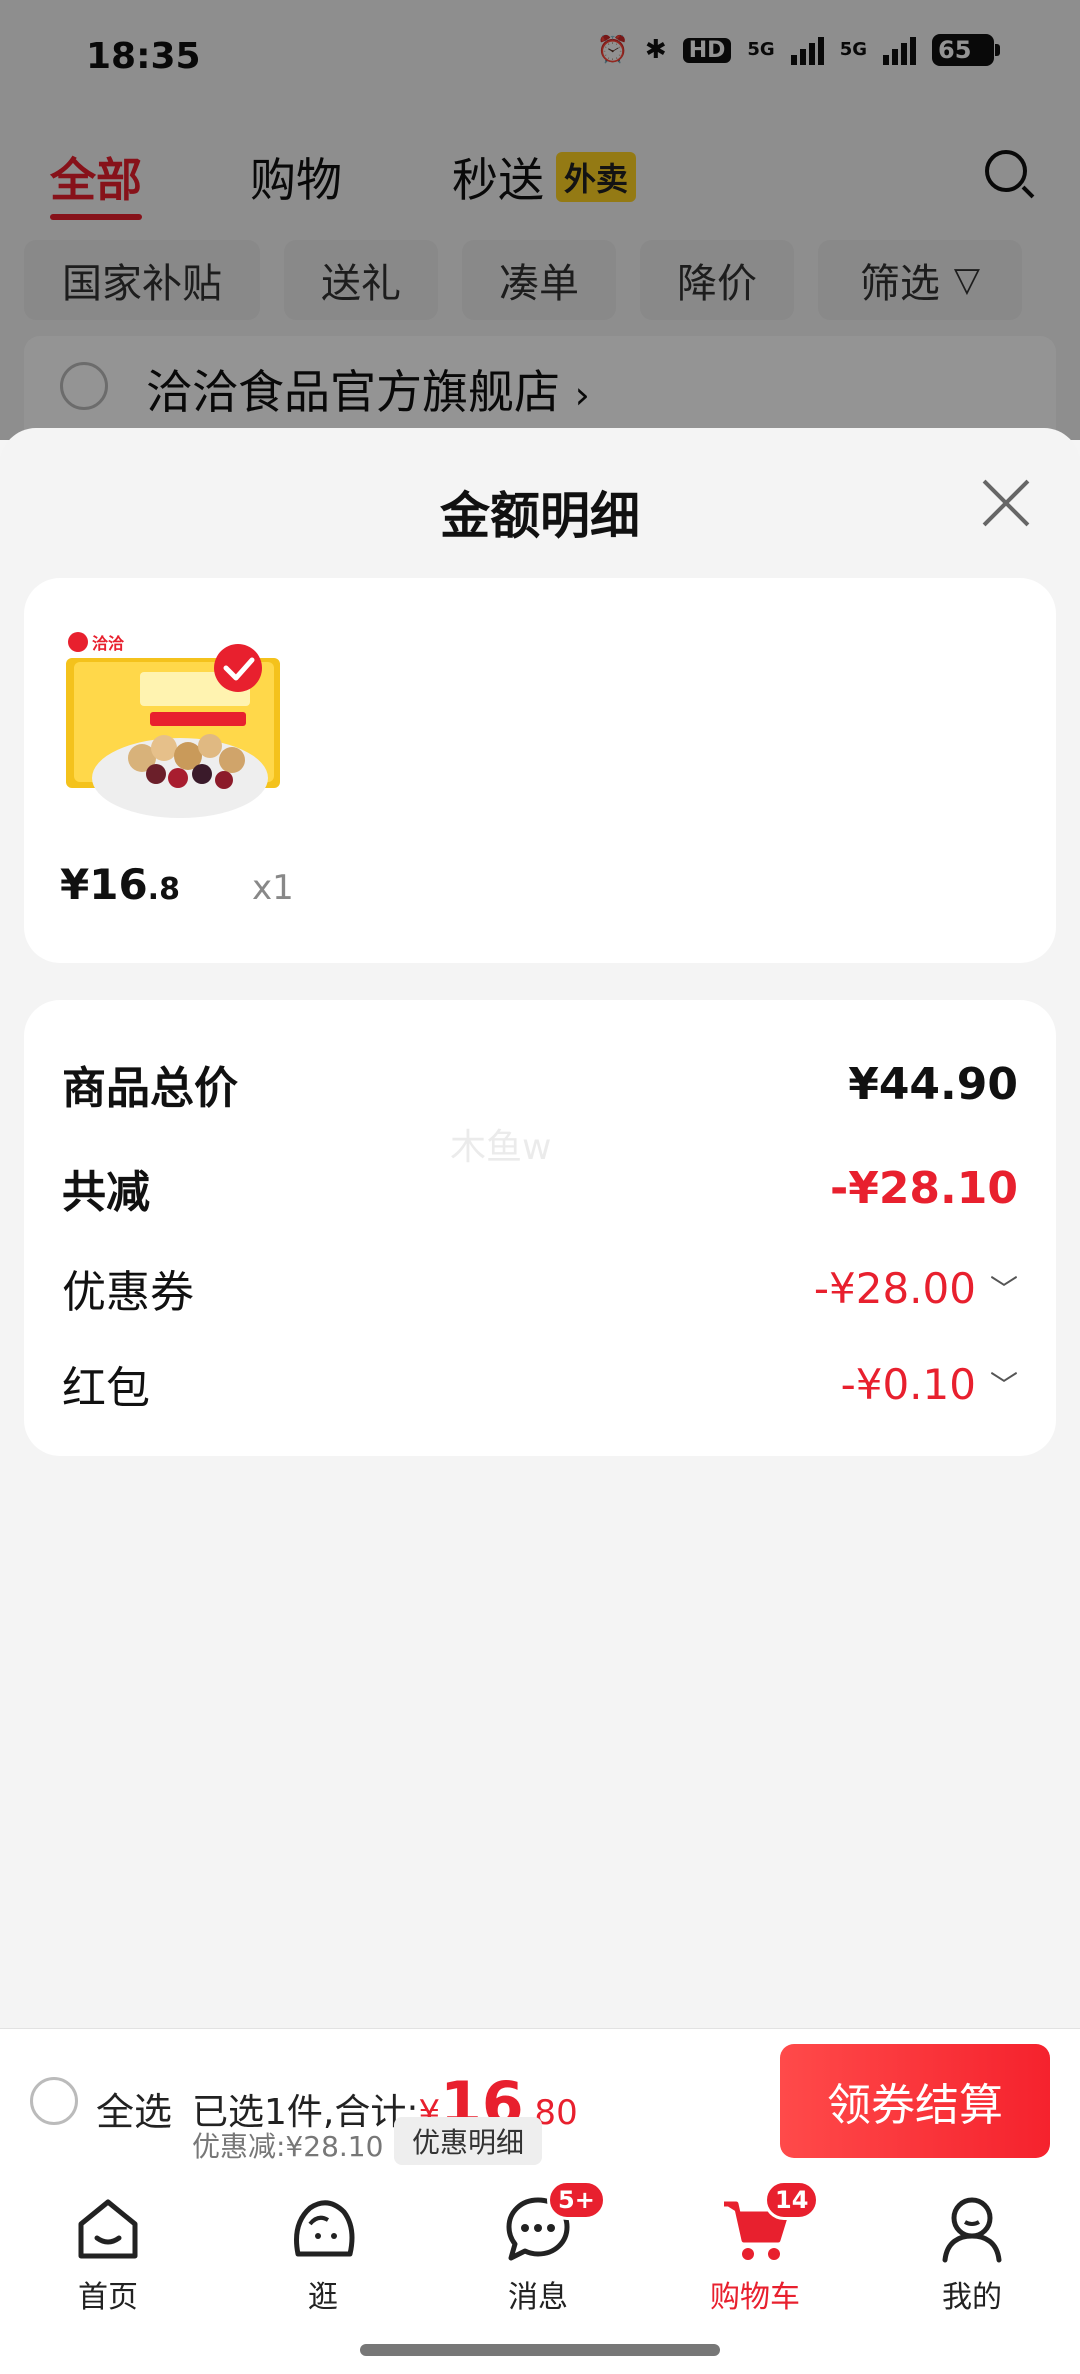 The image size is (1080, 2374). Describe the element at coordinates (54, 2101) in the screenshot. I see `select-all-radio` at that location.